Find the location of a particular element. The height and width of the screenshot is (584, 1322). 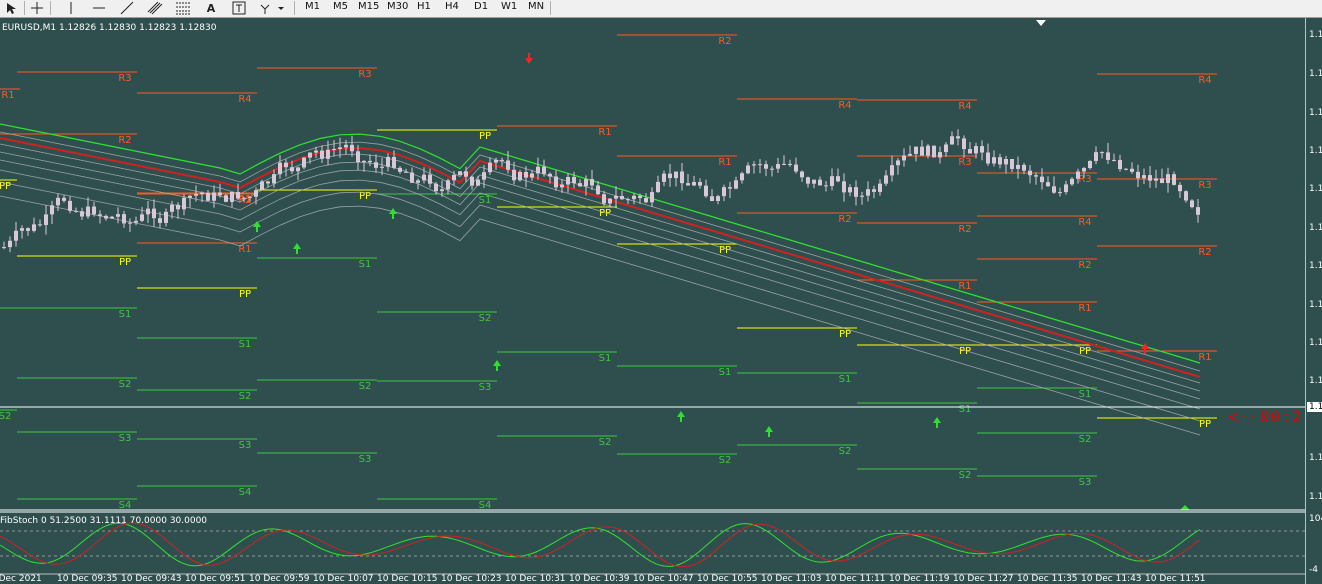

vertical-line-icon is located at coordinates (71, 8).